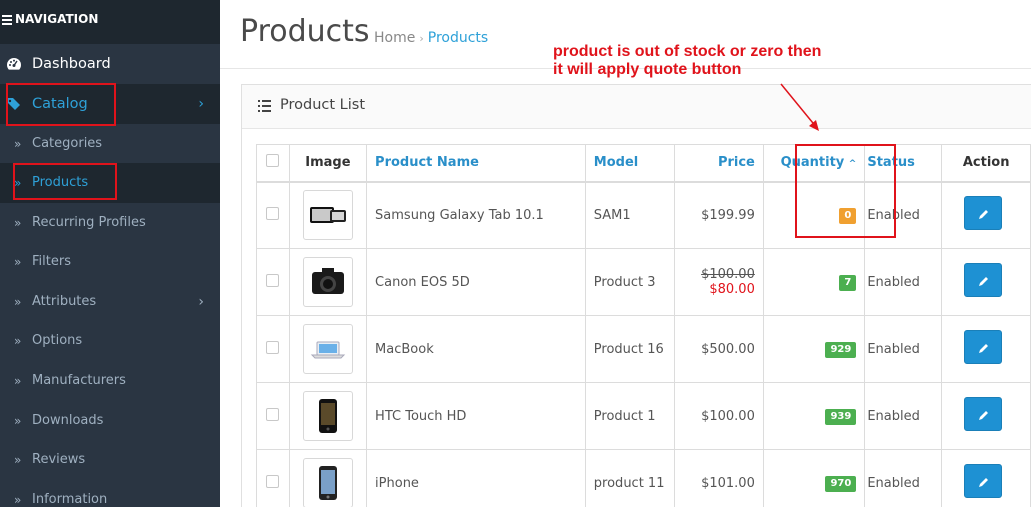 The image size is (1031, 507). Describe the element at coordinates (68, 420) in the screenshot. I see `sidebar-subitem-label: Downloads` at that location.